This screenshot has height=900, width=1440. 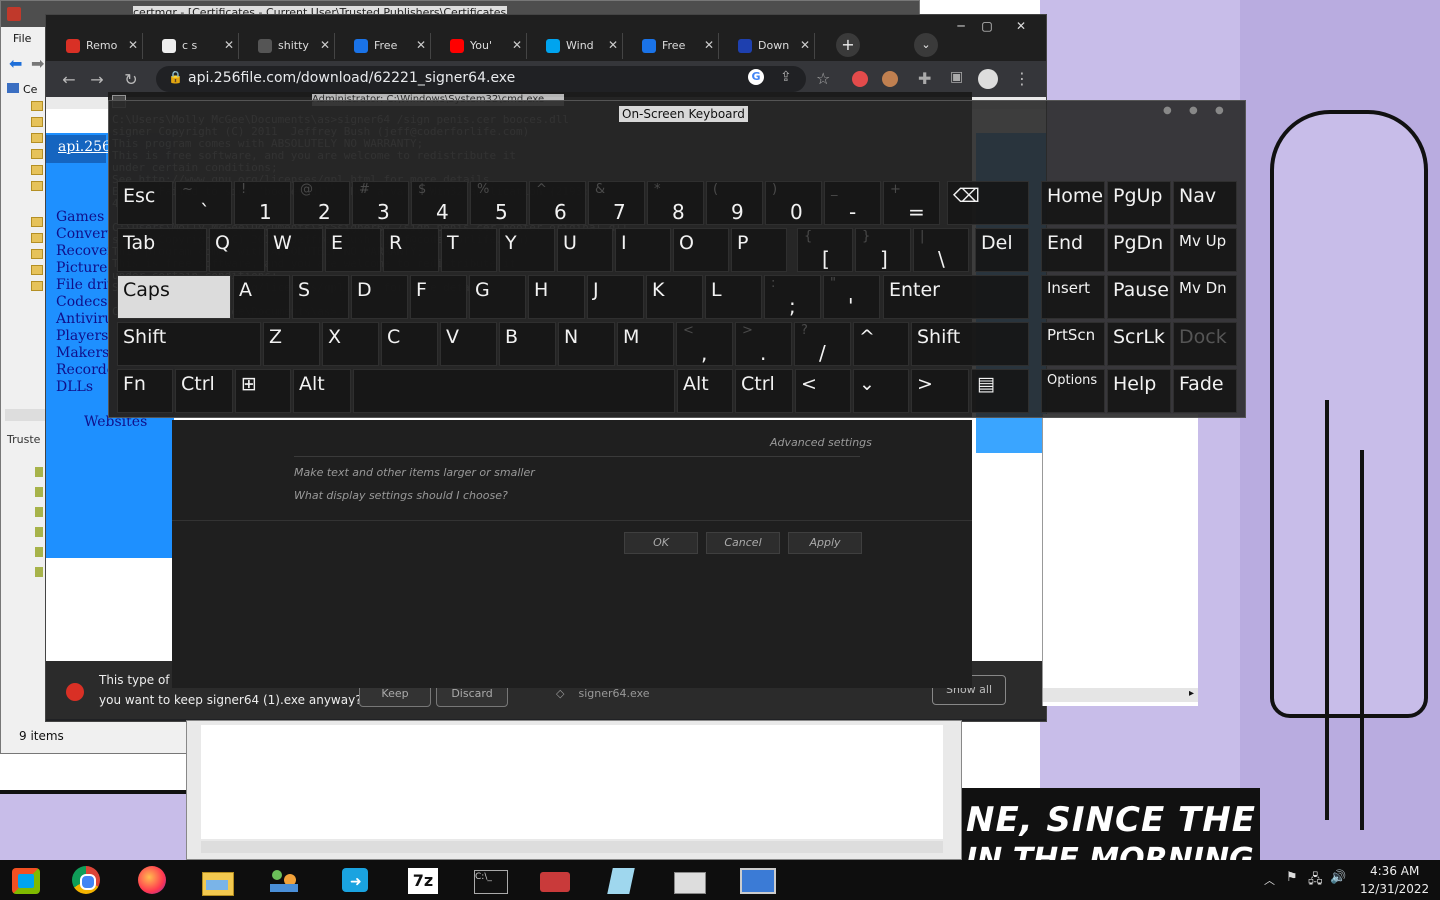 What do you see at coordinates (1292, 877) in the screenshot?
I see `action-center-flag-icon: ⚑` at bounding box center [1292, 877].